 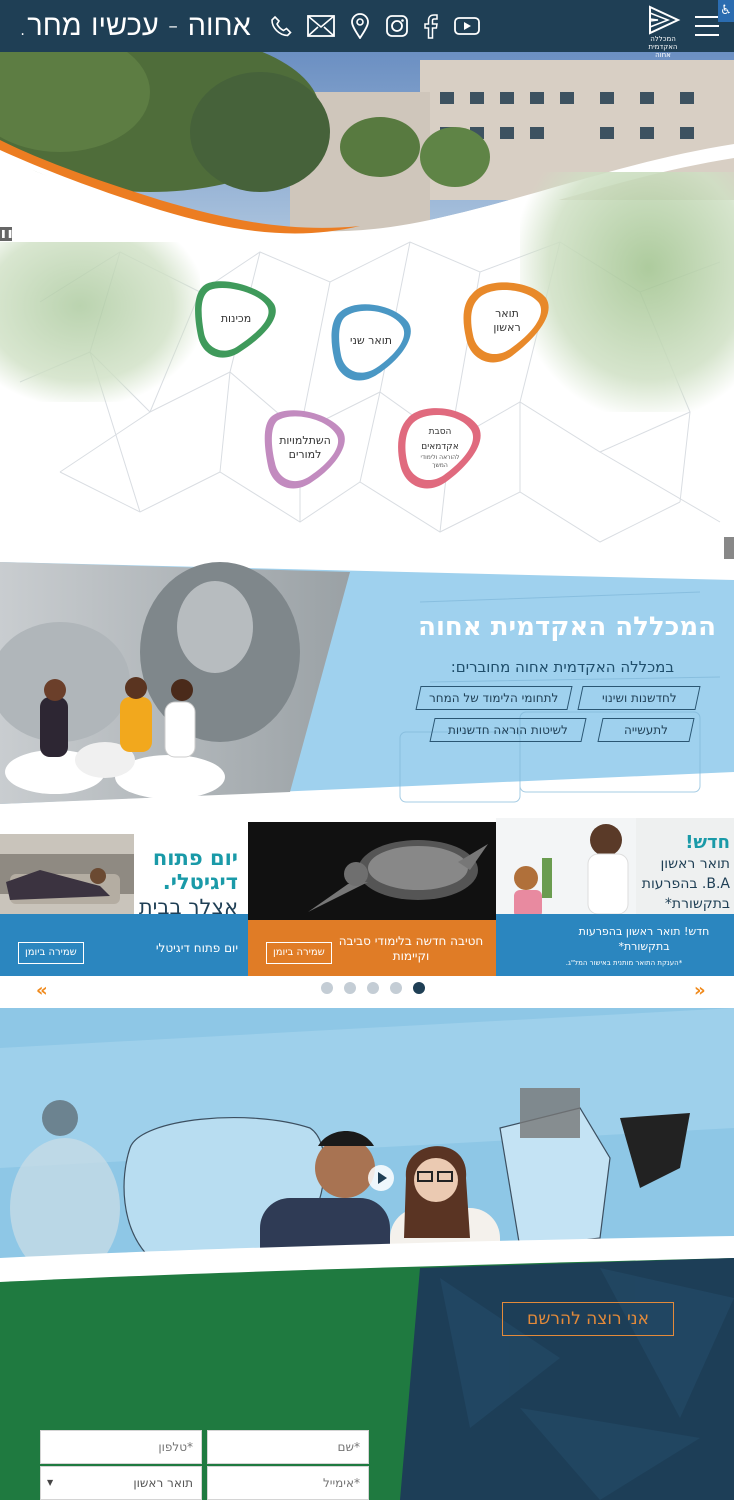 What do you see at coordinates (200, 882) in the screenshot?
I see `headline-line: דיגיטלי.` at bounding box center [200, 882].